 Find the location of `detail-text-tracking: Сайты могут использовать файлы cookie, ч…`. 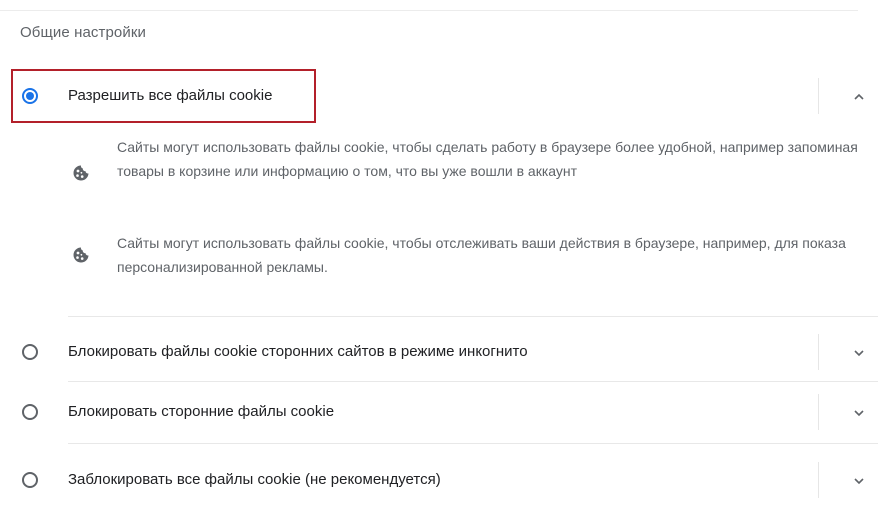

detail-text-tracking: Сайты могут использовать файлы cookie, ч… is located at coordinates (481, 255).